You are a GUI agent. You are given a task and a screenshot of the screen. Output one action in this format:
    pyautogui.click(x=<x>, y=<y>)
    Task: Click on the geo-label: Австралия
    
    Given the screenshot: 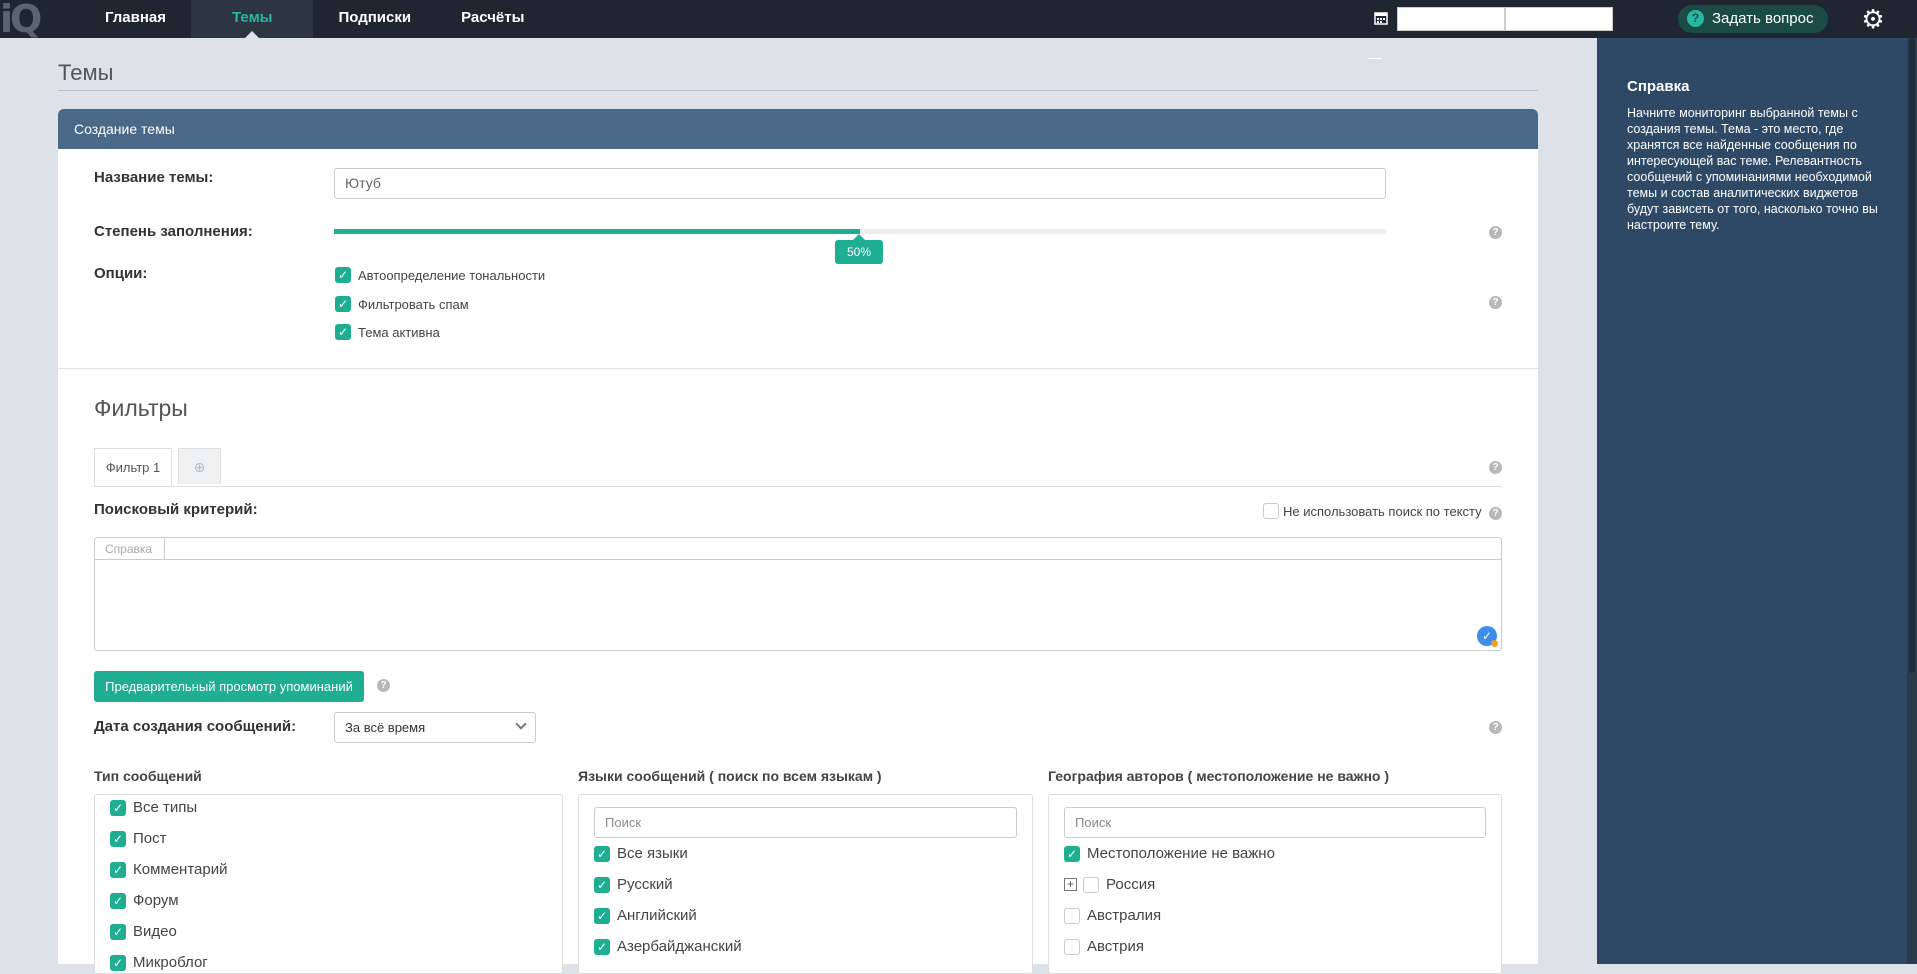 What is the action you would take?
    pyautogui.click(x=1124, y=915)
    